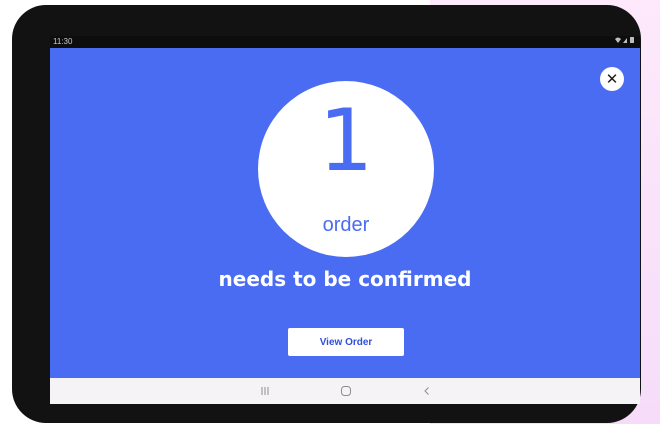 This screenshot has width=660, height=424. Describe the element at coordinates (345, 279) in the screenshot. I see `confirmation-message: needs to be confirmed` at that location.